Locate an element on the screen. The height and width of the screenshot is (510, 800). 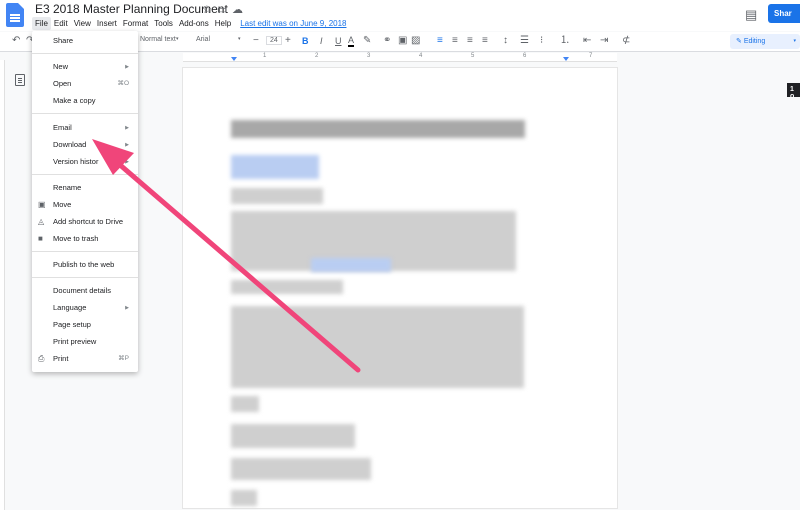
menu-item-move-to-trash: ■ Move to trash is located at coordinates (85, 239).